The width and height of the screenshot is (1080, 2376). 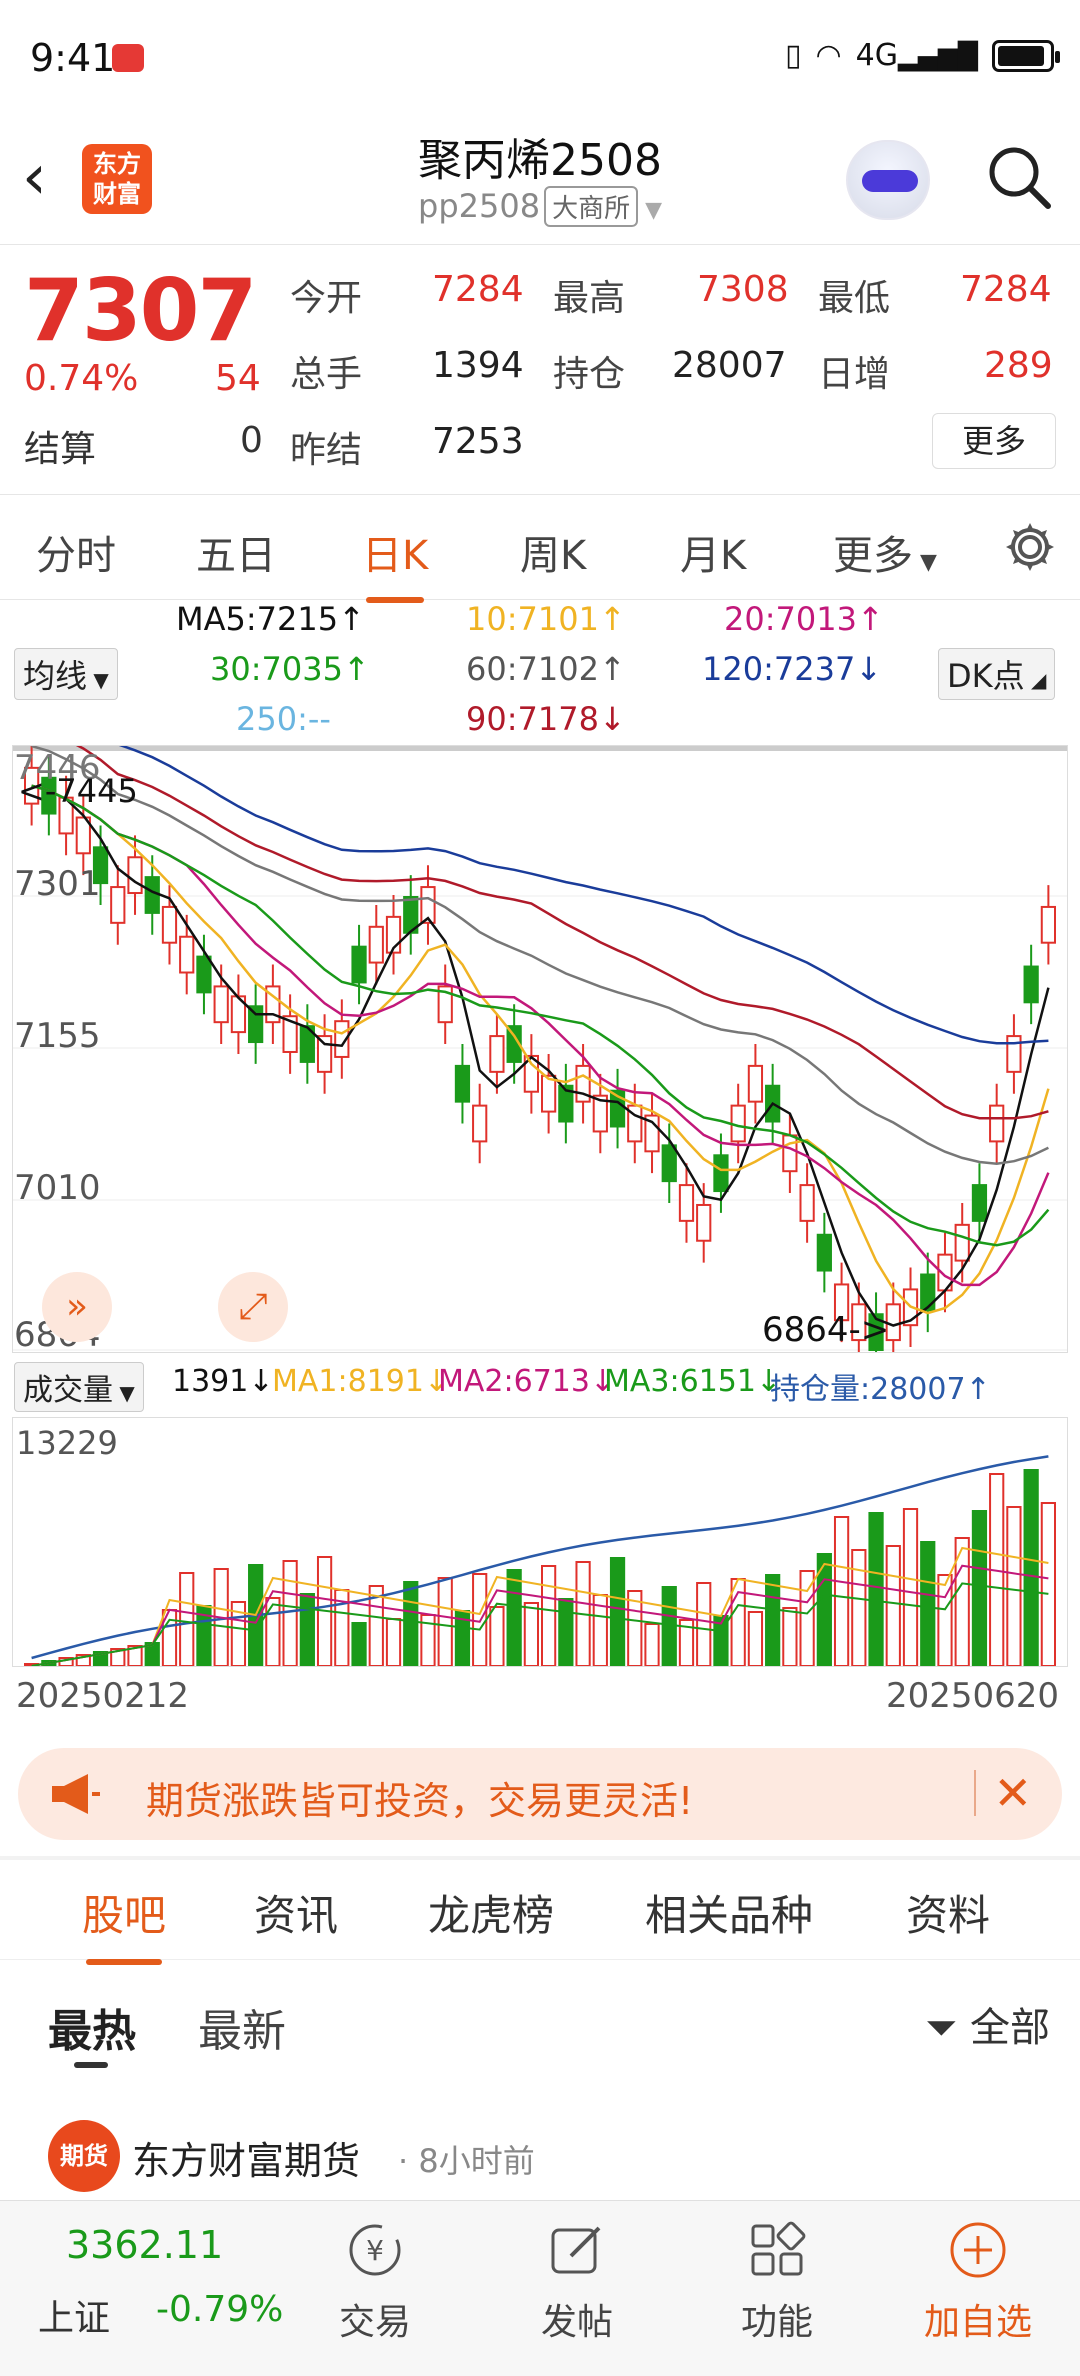 What do you see at coordinates (916, 55) in the screenshot?
I see `signal-icon: 4G▂▄▆█` at bounding box center [916, 55].